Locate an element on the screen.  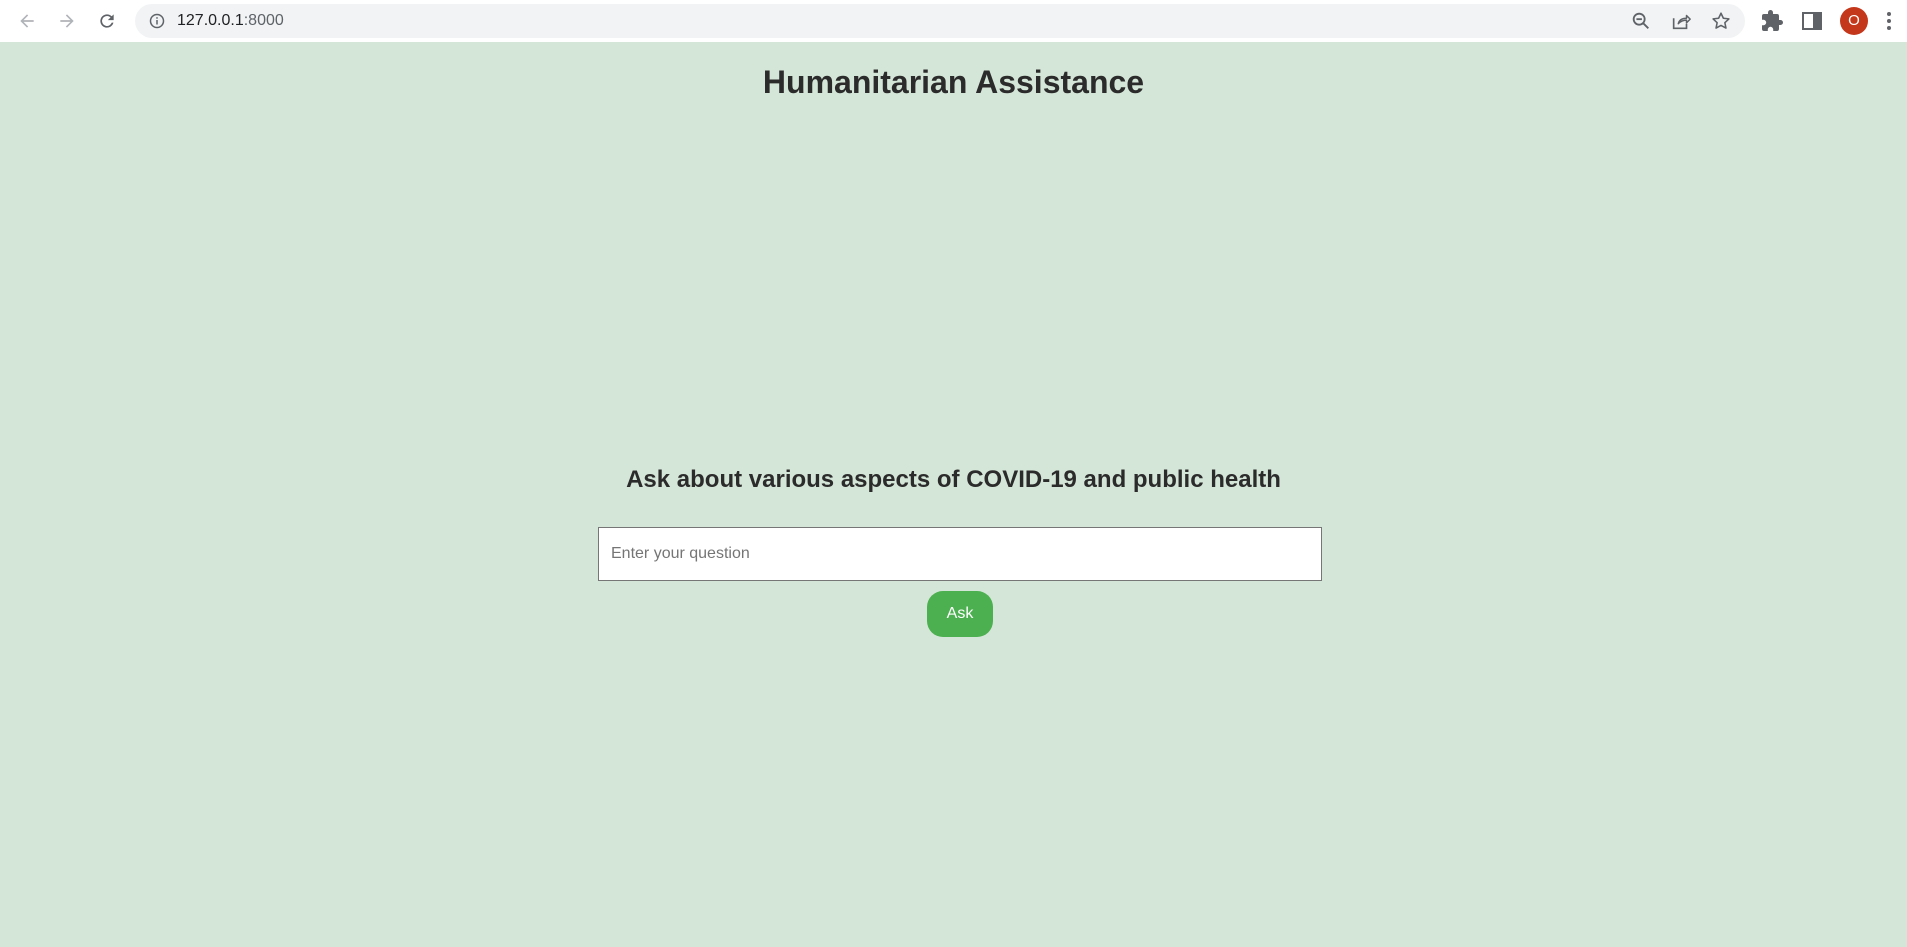
arrow-right-icon is located at coordinates (67, 21).